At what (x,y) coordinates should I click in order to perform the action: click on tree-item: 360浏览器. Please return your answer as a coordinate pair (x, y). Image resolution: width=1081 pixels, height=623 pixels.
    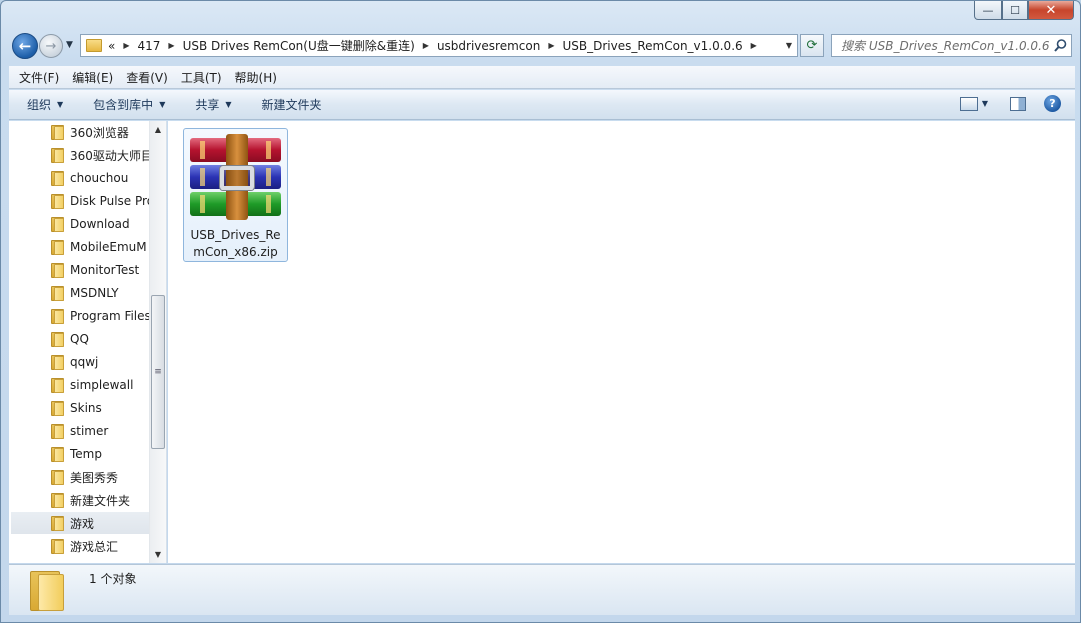
    Looking at the image, I should click on (80, 132).